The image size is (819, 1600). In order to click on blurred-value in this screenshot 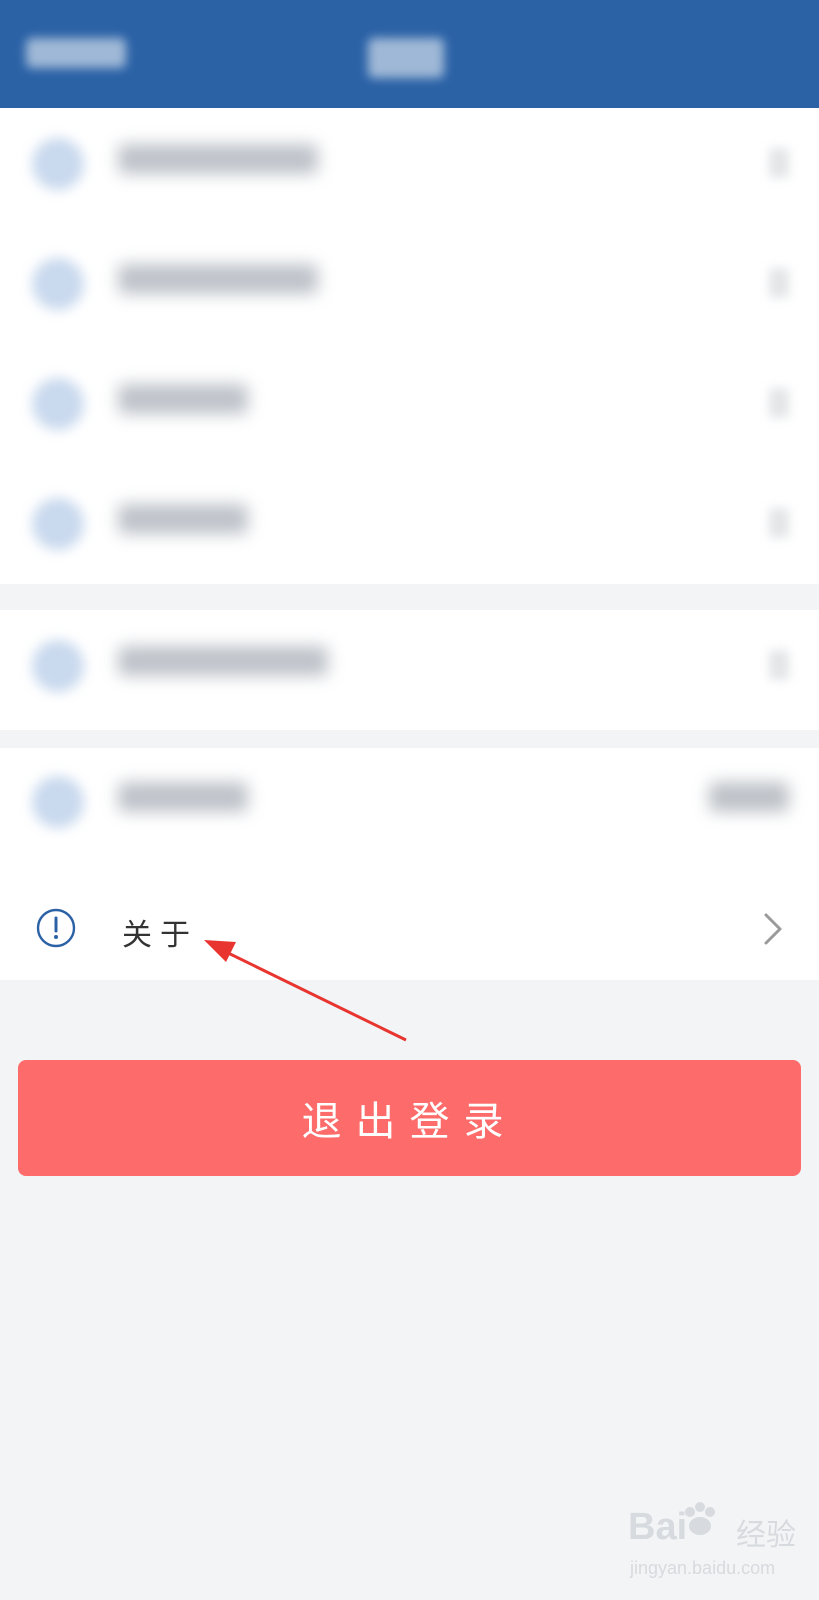, I will do `click(749, 797)`.